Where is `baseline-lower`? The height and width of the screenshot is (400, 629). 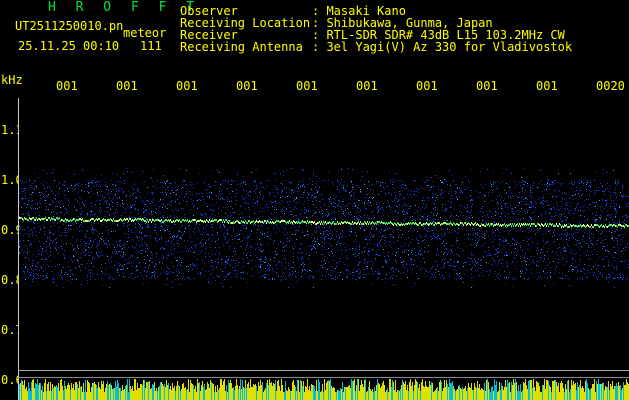
baseline-lower is located at coordinates (323, 377).